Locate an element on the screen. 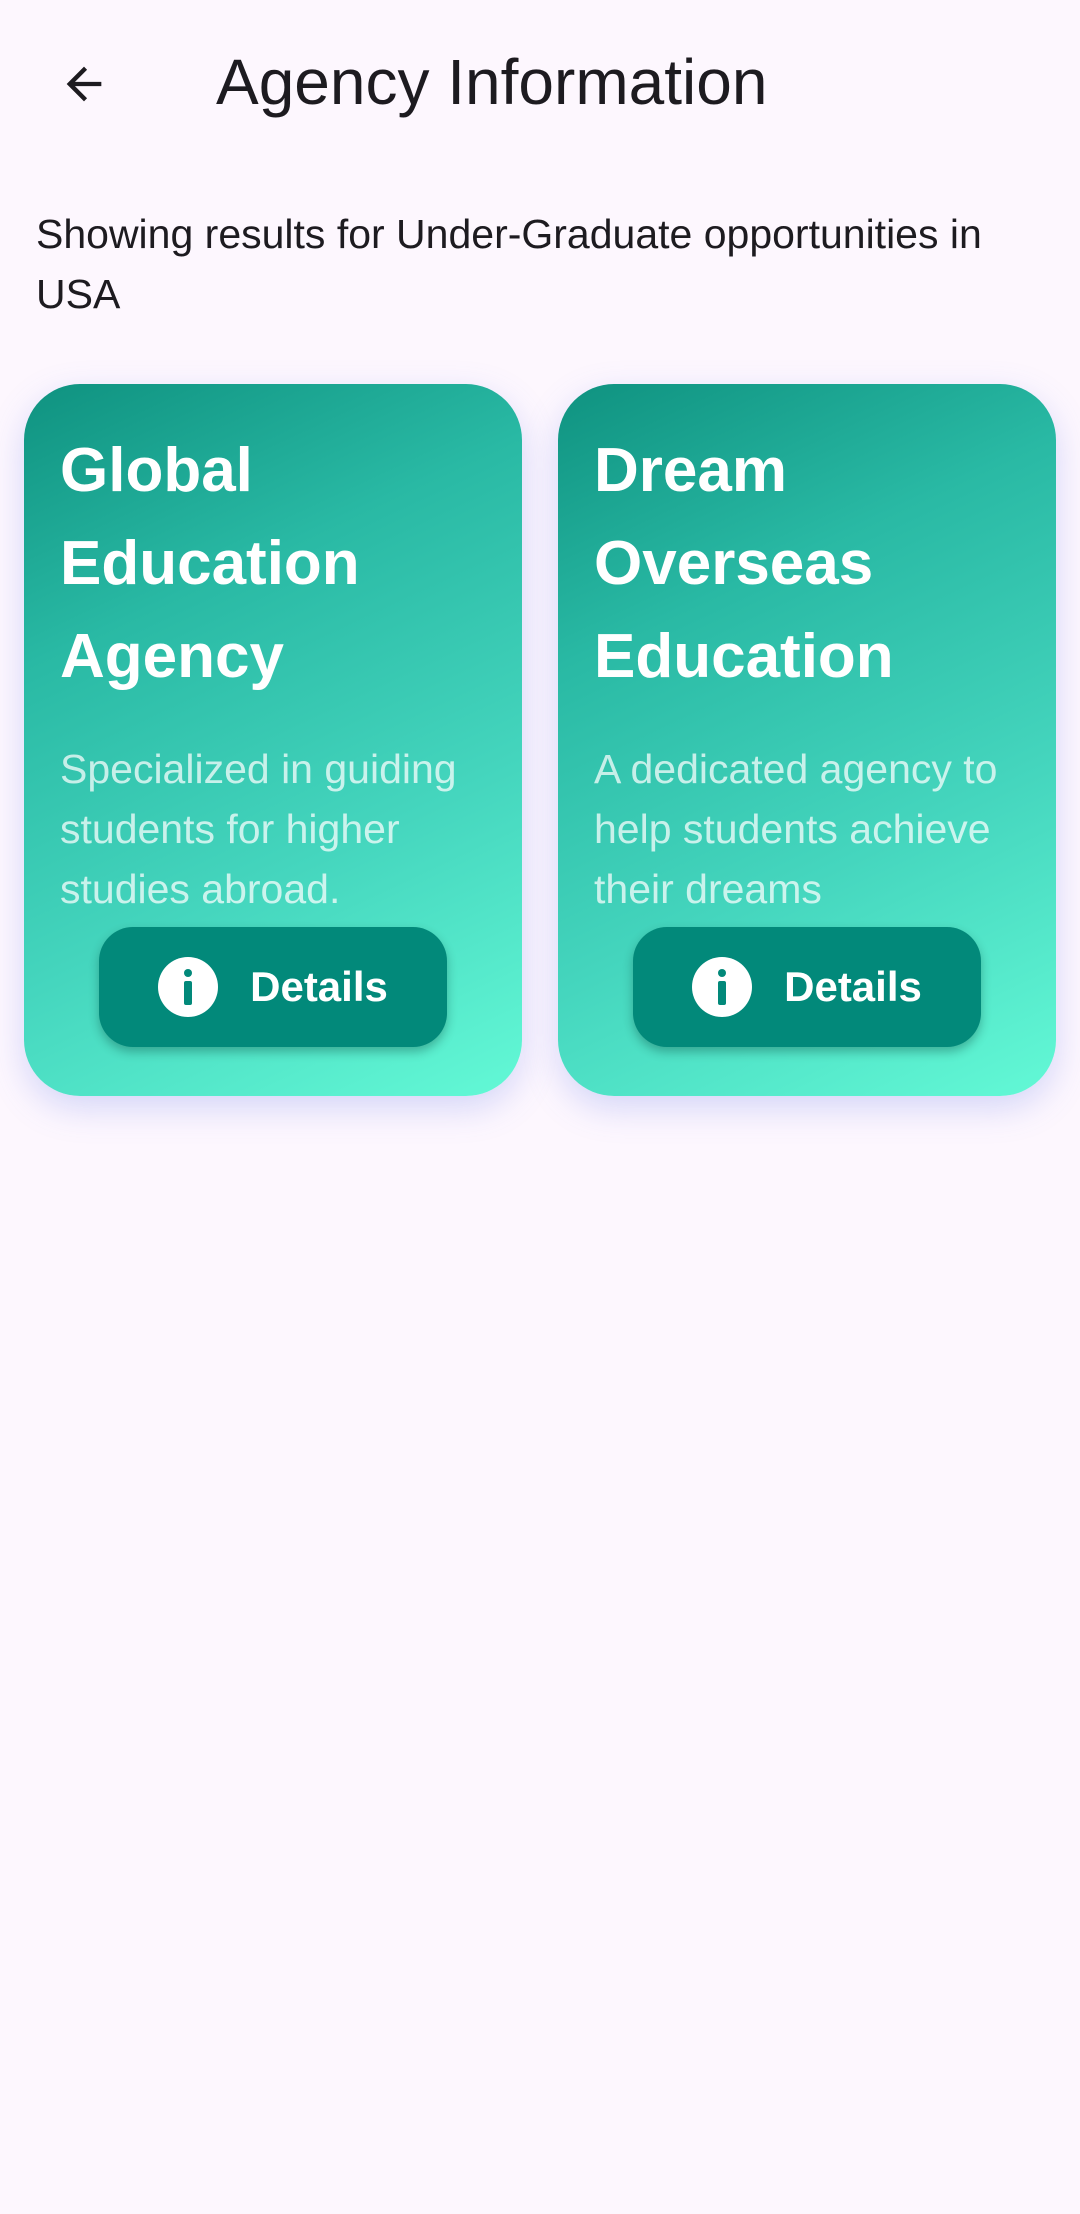 The image size is (1080, 2214). back-button is located at coordinates (84, 84).